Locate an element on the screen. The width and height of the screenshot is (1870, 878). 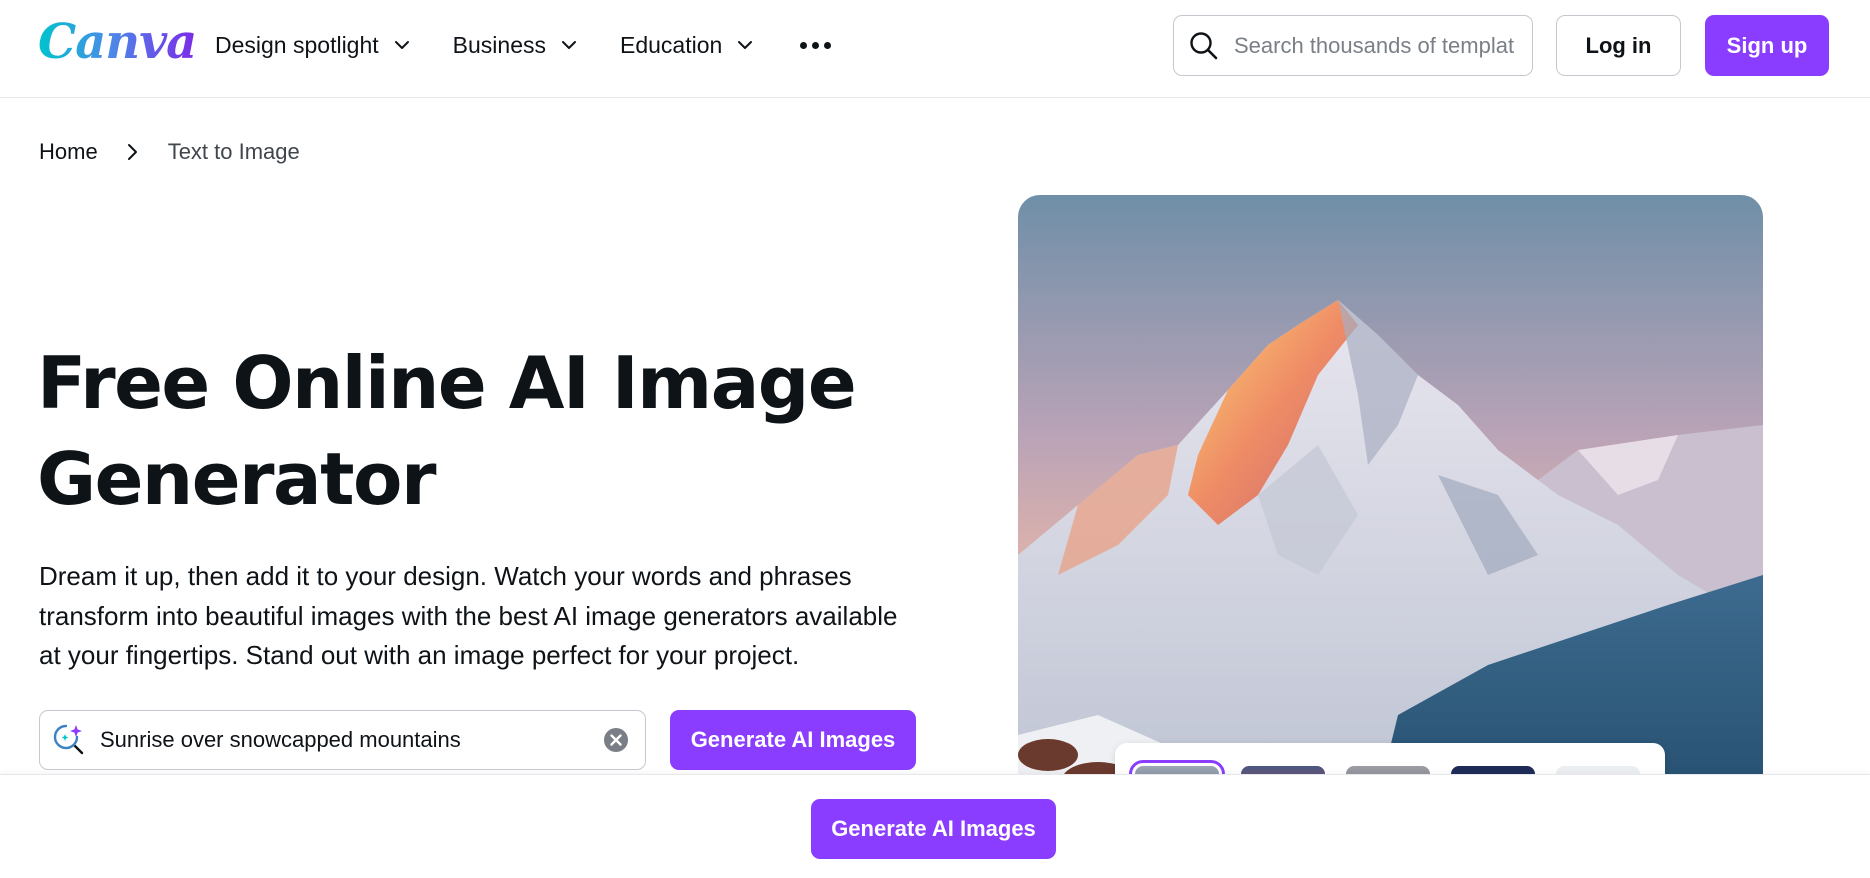
template-search-box is located at coordinates (1353, 45).